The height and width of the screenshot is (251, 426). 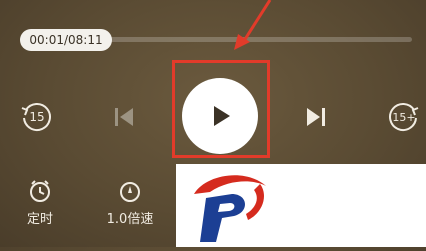 What do you see at coordinates (253, 25) in the screenshot?
I see `annotation-arrow` at bounding box center [253, 25].